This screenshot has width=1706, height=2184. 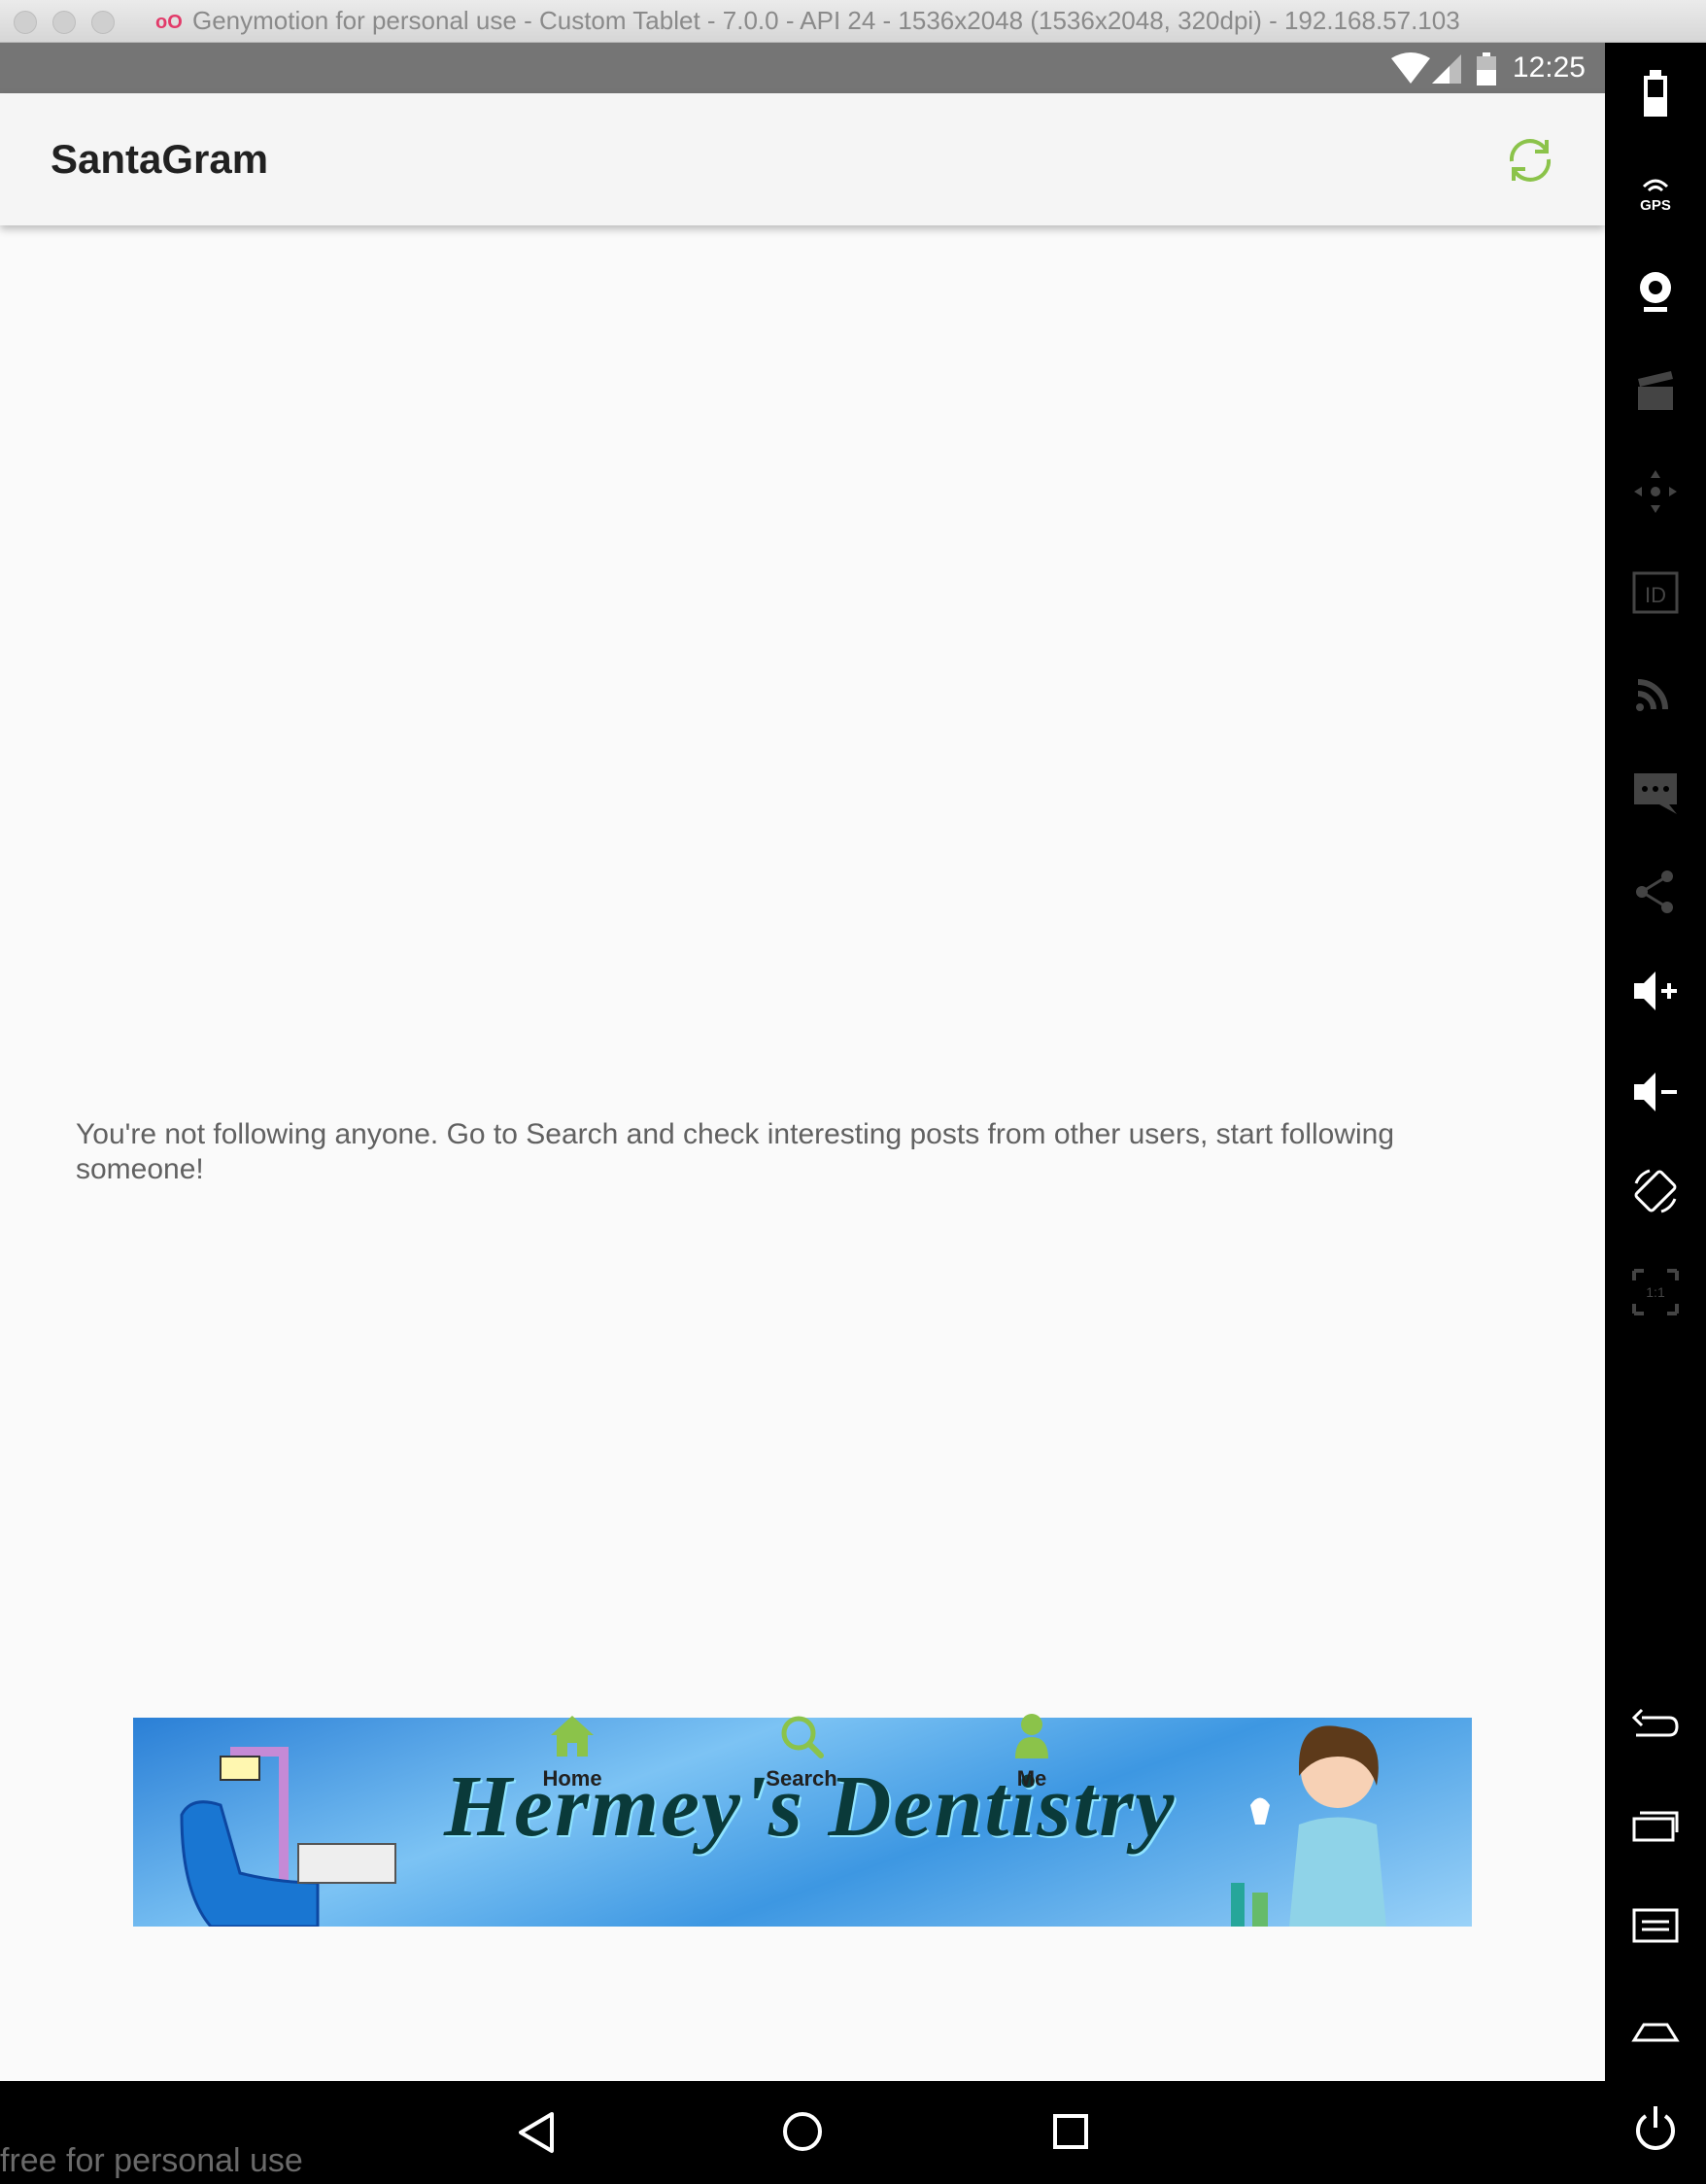 I want to click on menu-icon, so click(x=1655, y=1925).